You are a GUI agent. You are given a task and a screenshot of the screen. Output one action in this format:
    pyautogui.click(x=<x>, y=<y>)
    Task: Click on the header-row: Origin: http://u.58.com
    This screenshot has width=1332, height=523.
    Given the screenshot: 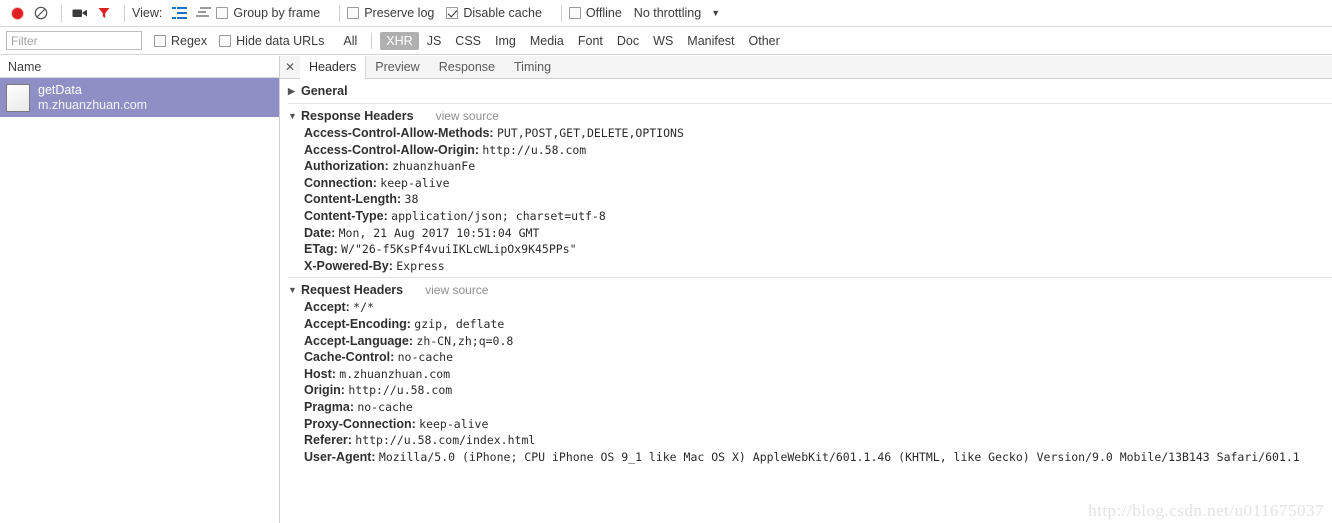 What is the action you would take?
    pyautogui.click(x=806, y=390)
    